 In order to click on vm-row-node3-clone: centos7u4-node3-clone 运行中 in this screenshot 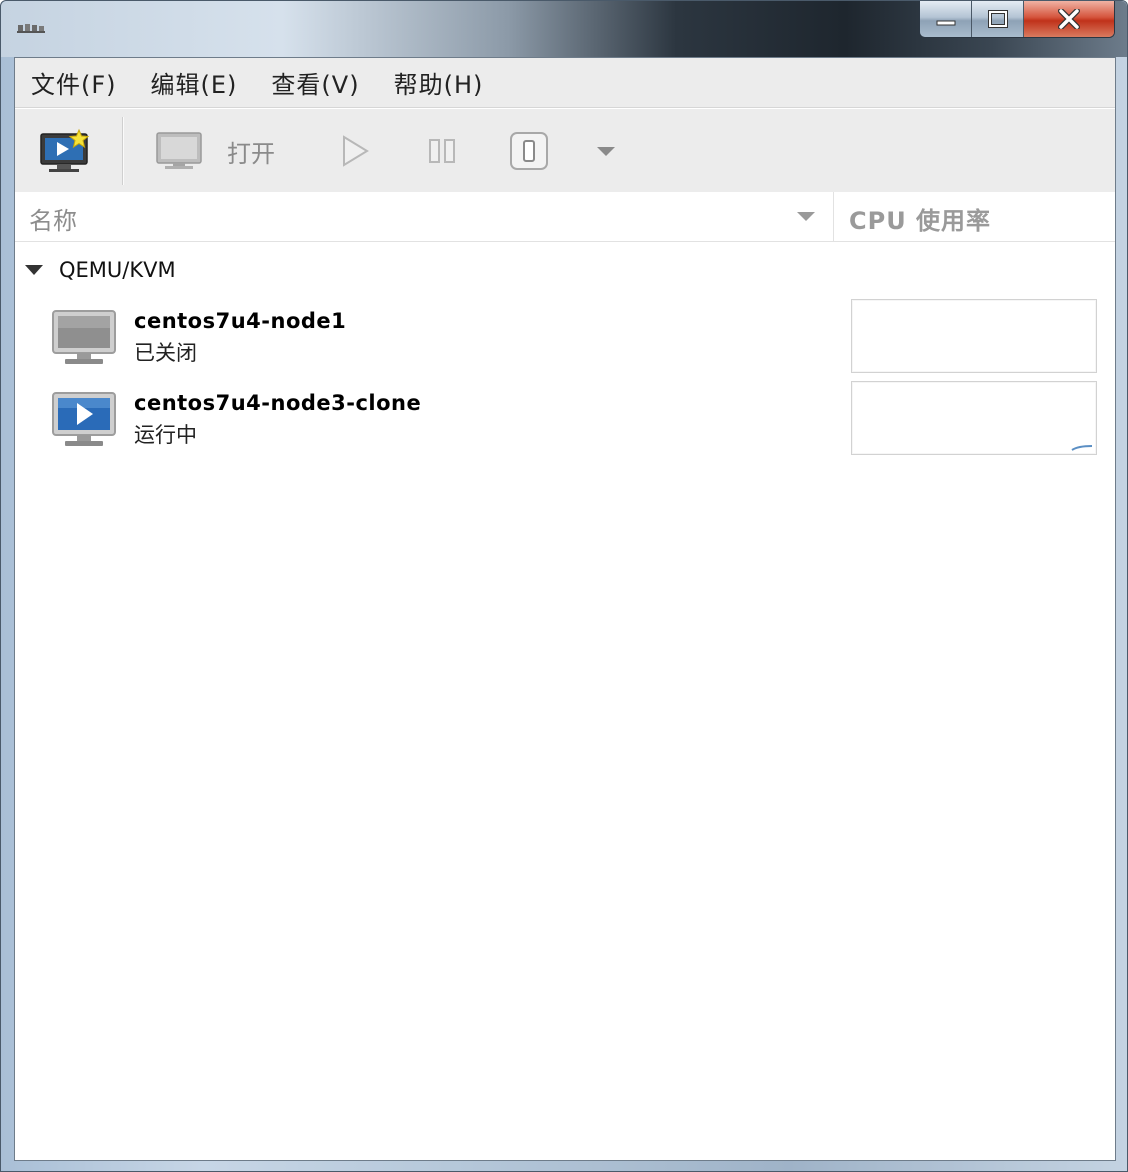, I will do `click(565, 419)`.